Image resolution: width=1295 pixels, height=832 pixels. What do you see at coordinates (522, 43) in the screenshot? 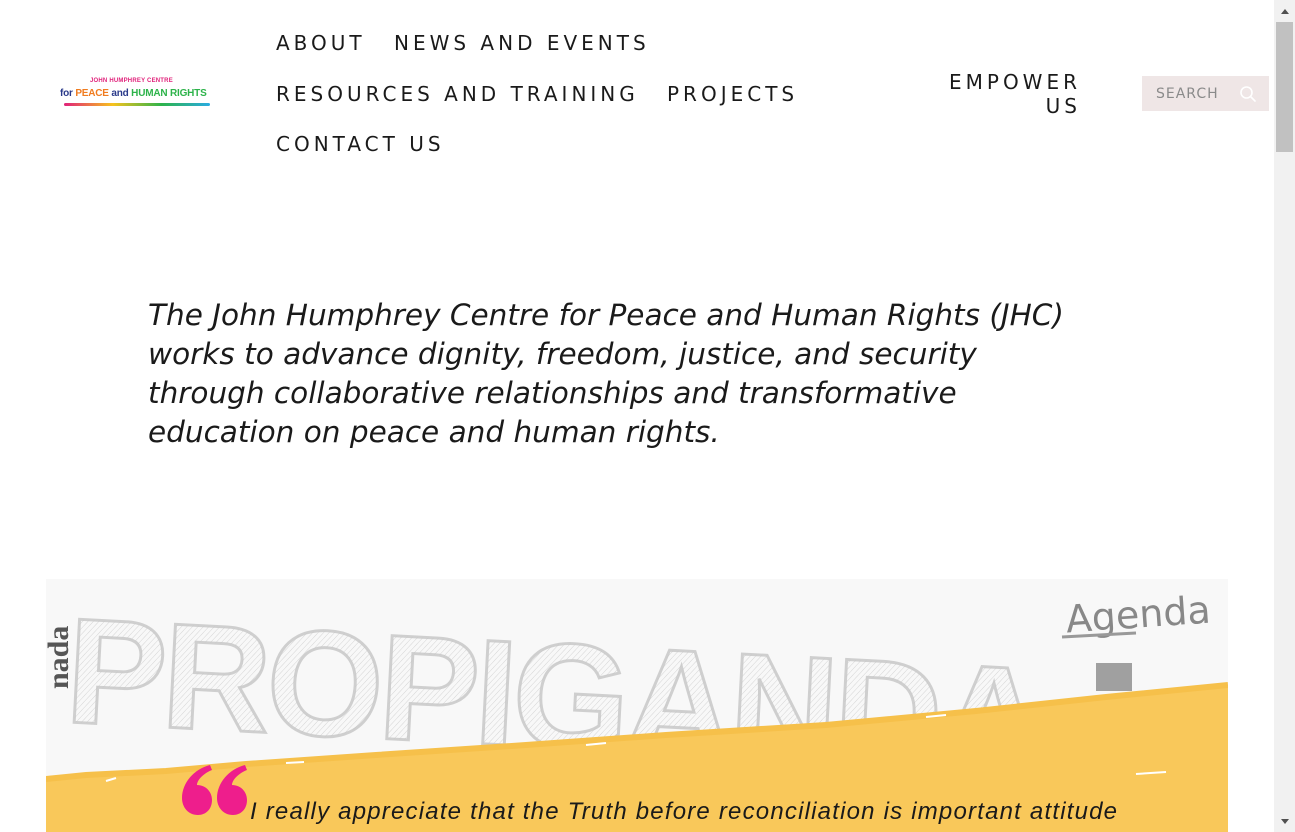
I see `nav-news-and-events: NEWS AND EVENTS` at bounding box center [522, 43].